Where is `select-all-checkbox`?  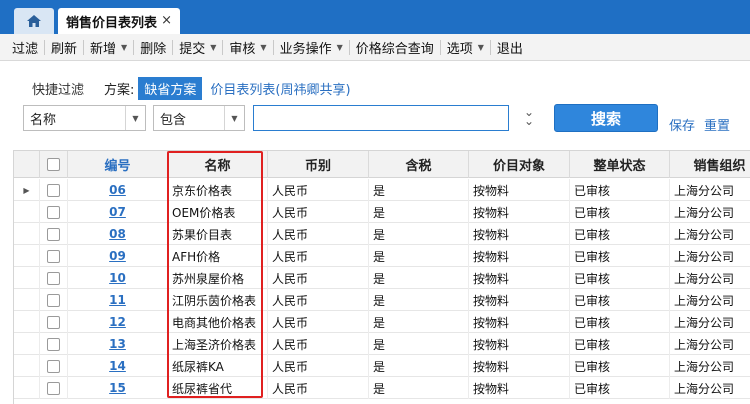 select-all-checkbox is located at coordinates (53, 164).